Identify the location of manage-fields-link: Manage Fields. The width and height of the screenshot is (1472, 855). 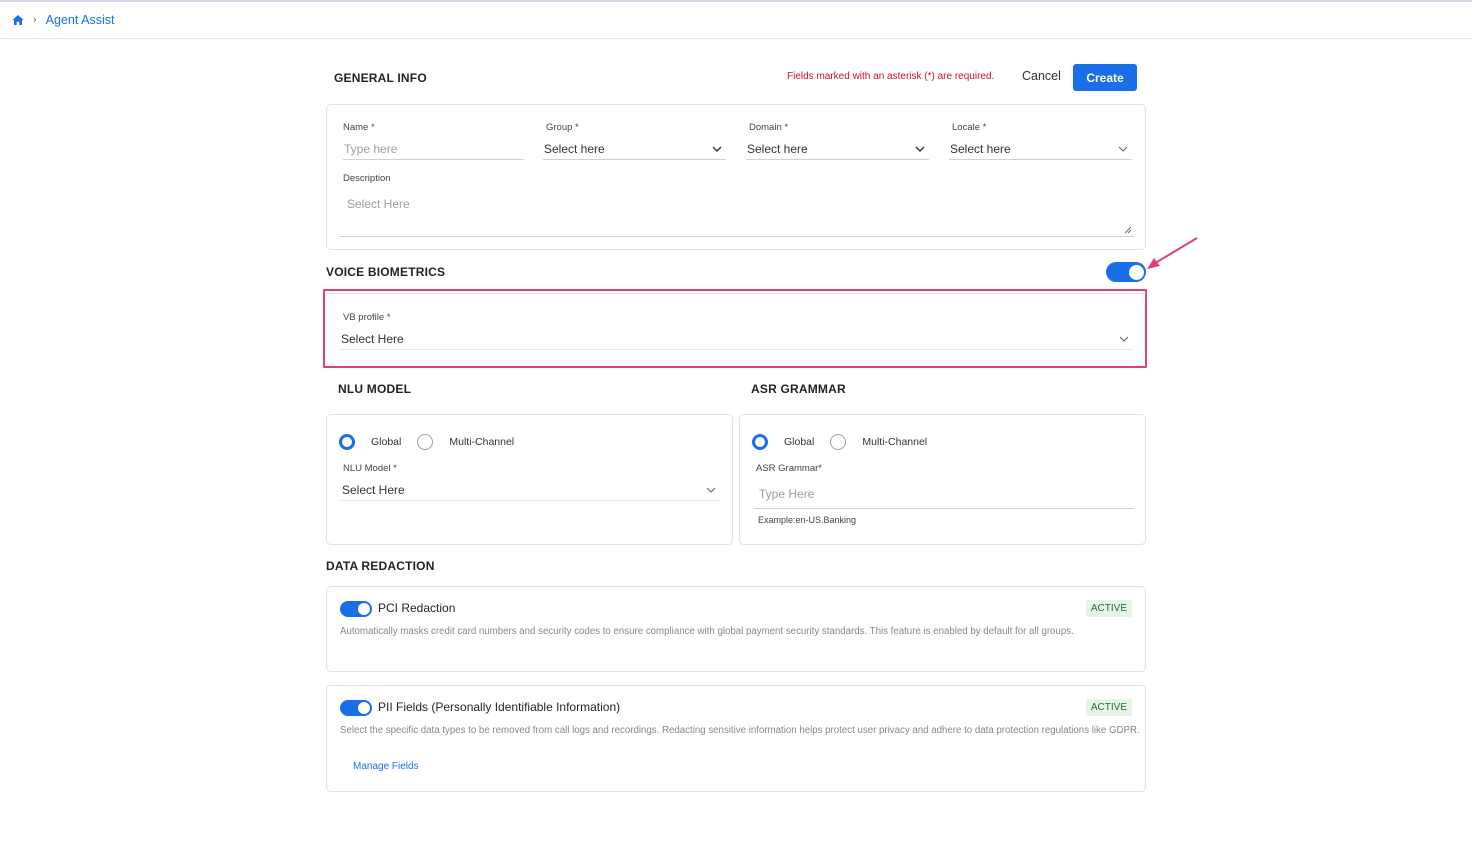
(386, 766).